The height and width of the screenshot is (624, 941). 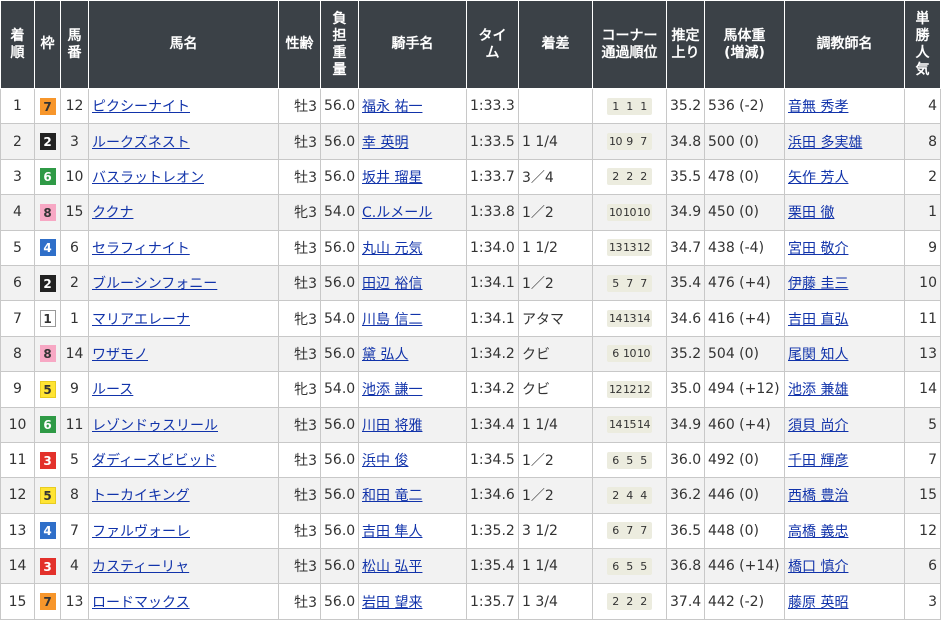 I want to click on header-margin: 着差, so click(x=555, y=44).